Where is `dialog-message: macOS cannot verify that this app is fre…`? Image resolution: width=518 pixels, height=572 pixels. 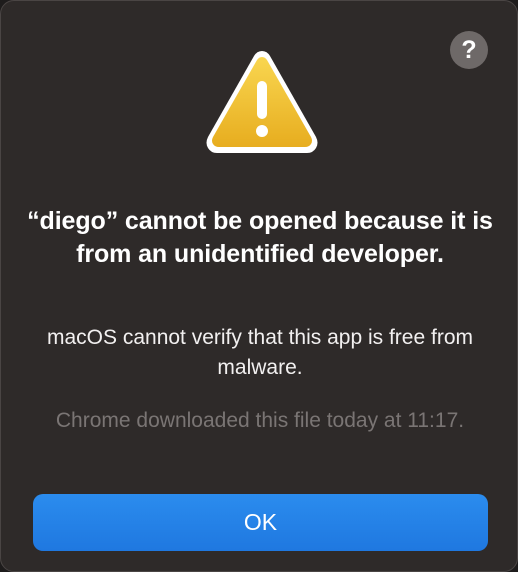
dialog-message: macOS cannot verify that this app is fre… is located at coordinates (259, 352).